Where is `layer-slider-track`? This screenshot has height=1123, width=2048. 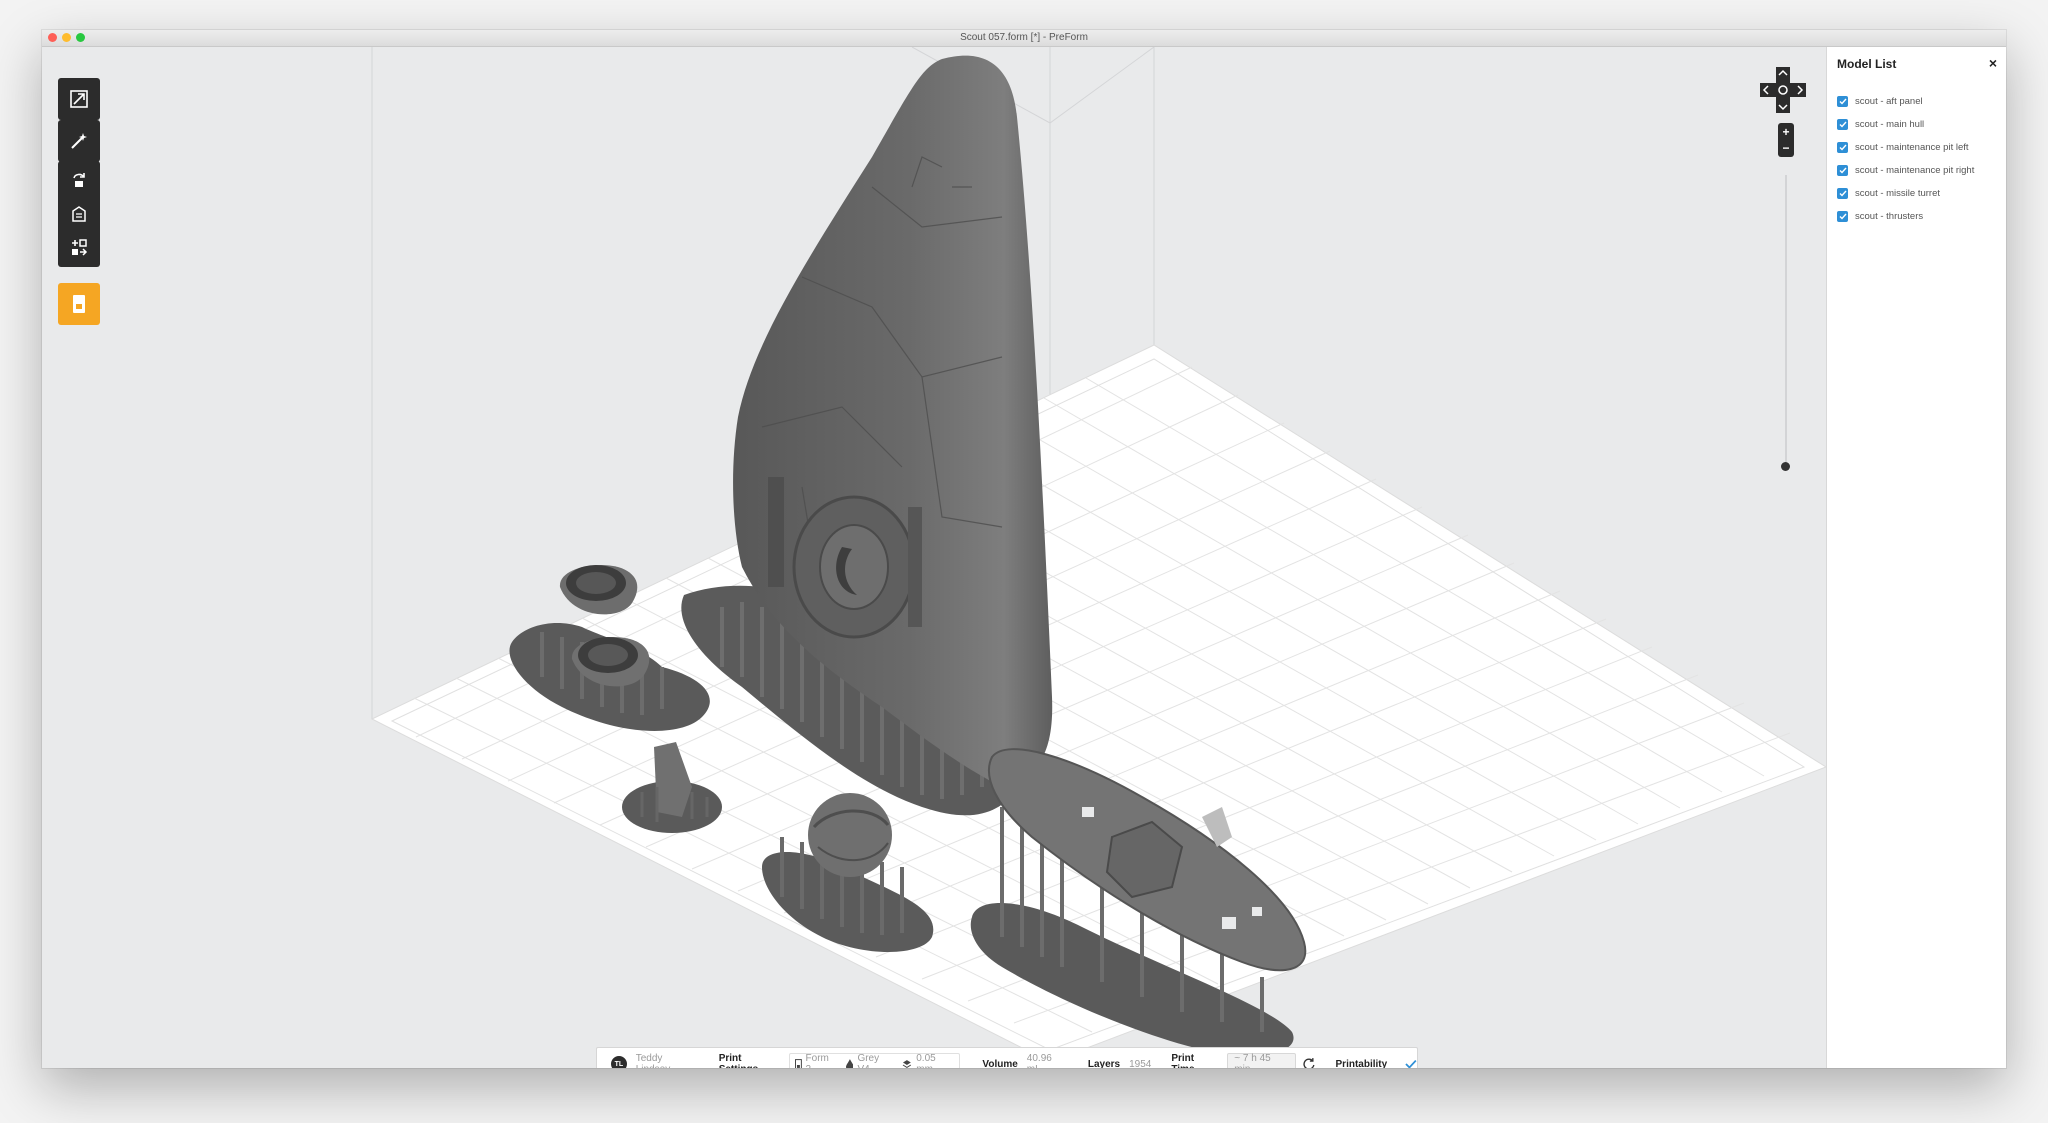
layer-slider-track is located at coordinates (1786, 320).